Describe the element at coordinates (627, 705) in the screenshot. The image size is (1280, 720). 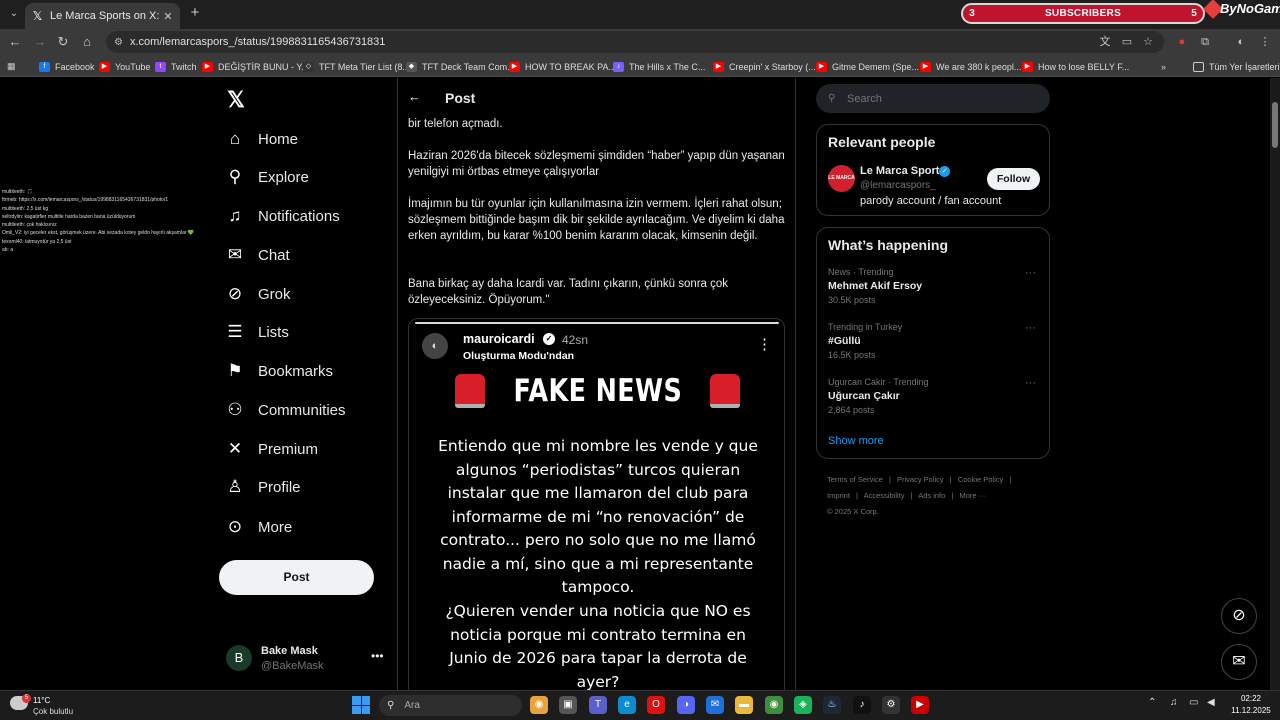
I see `edge-icon: e` at that location.